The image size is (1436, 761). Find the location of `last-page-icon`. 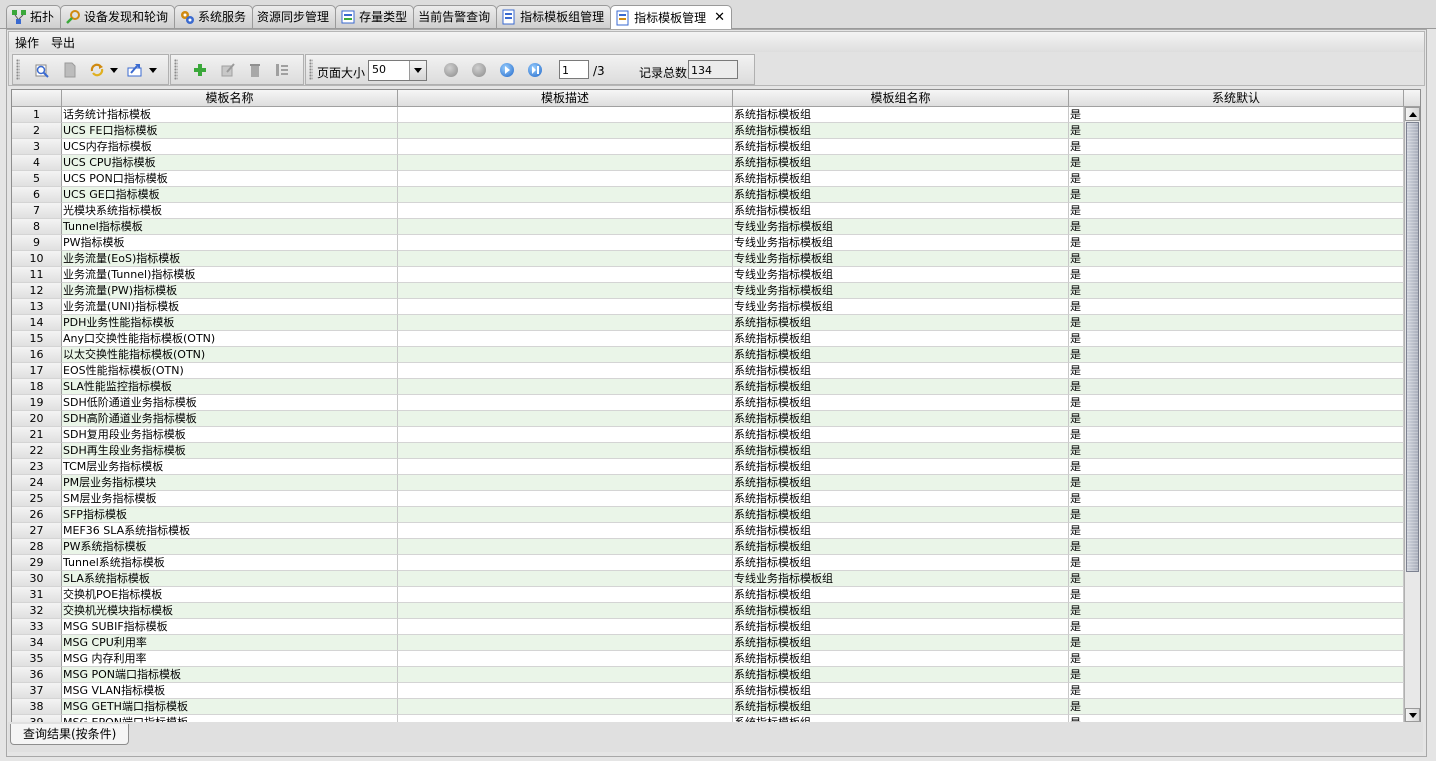

last-page-icon is located at coordinates (535, 70).